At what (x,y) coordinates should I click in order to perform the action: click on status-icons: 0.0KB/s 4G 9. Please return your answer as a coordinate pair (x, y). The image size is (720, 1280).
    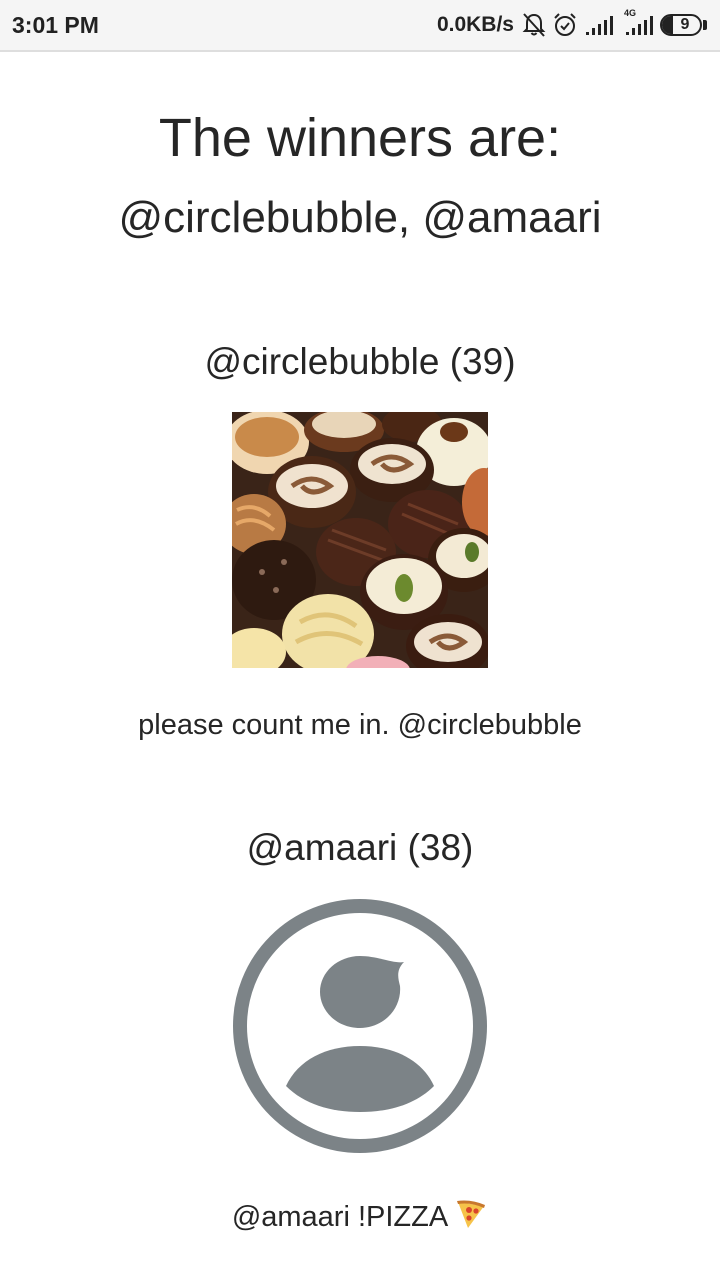
    Looking at the image, I should click on (572, 23).